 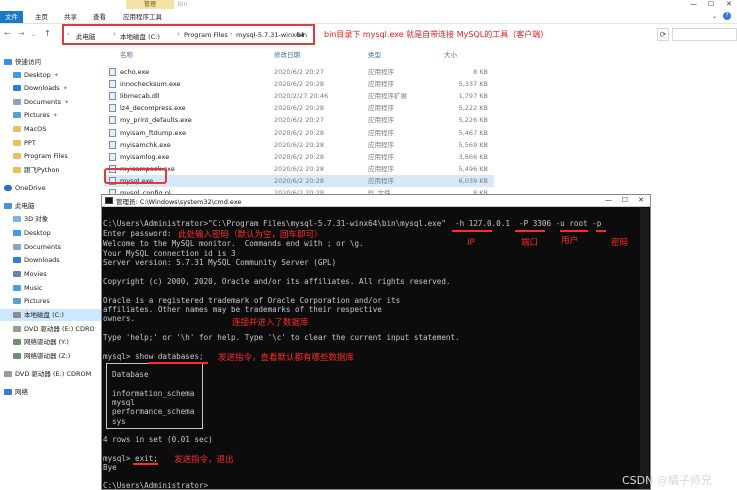 I want to click on nav-label: Music, so click(x=33, y=288).